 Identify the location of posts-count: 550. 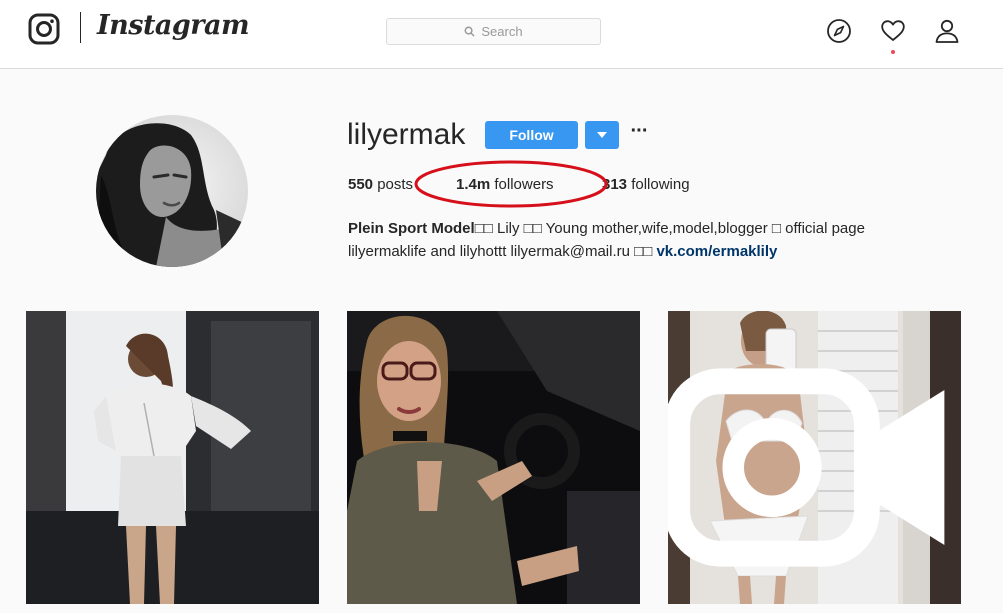
(361, 184).